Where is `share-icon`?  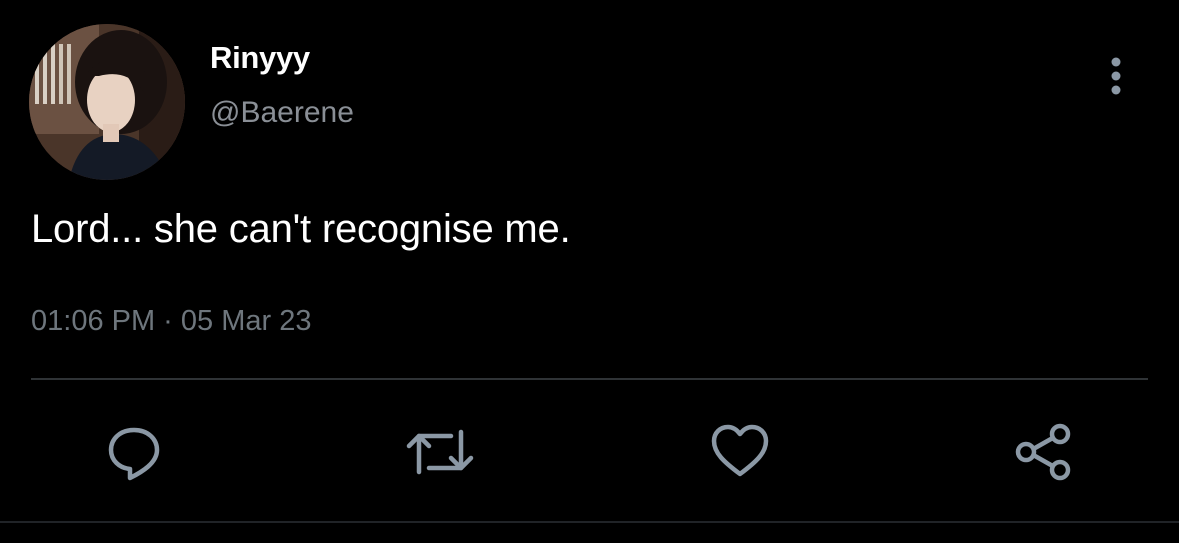
share-icon is located at coordinates (1043, 452).